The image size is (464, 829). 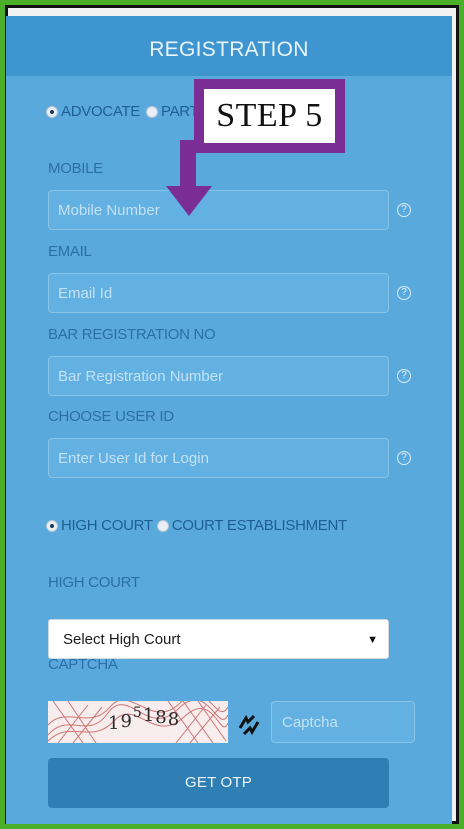 I want to click on advocate-radio, so click(x=52, y=111).